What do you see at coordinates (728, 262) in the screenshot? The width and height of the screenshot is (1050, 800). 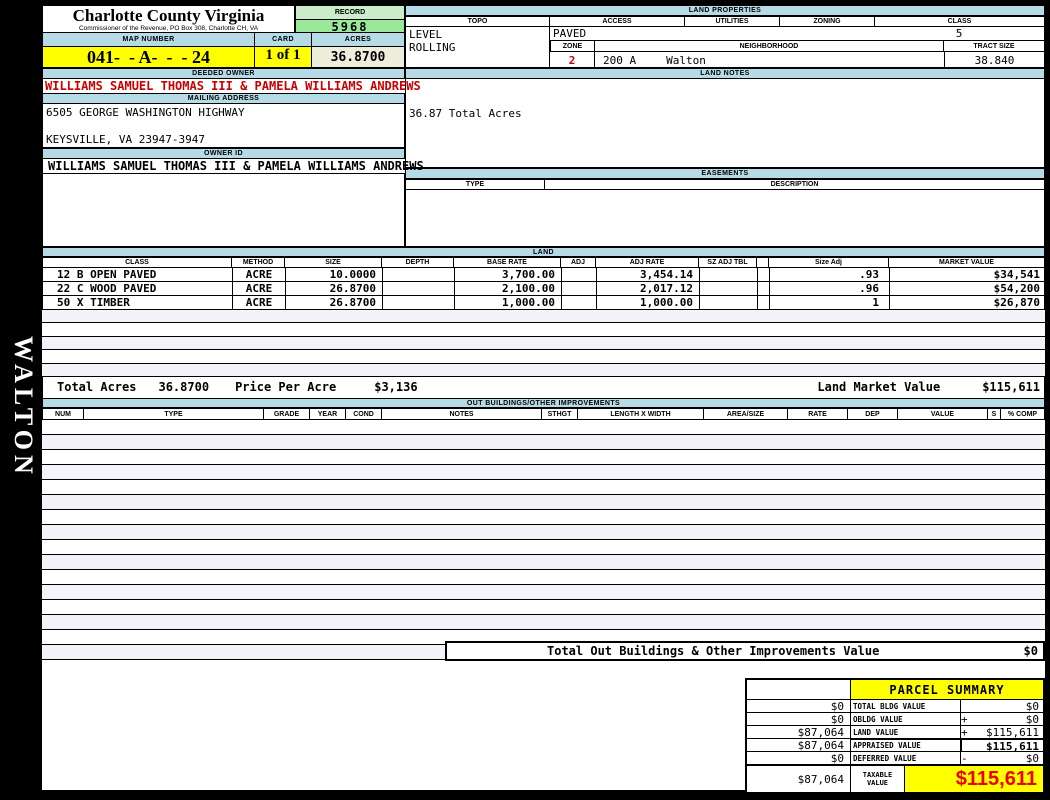 I see `col-land-sz-adj-tbl: SZ ADJ TBL` at bounding box center [728, 262].